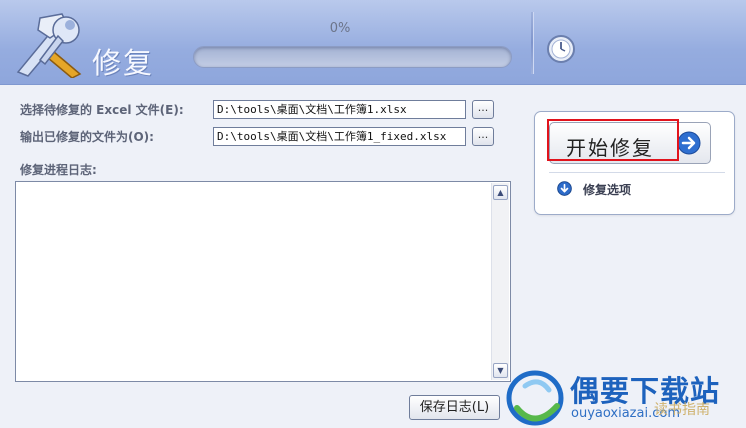 The width and height of the screenshot is (746, 428). What do you see at coordinates (682, 410) in the screenshot?
I see `watermark-note: 读书指南` at bounding box center [682, 410].